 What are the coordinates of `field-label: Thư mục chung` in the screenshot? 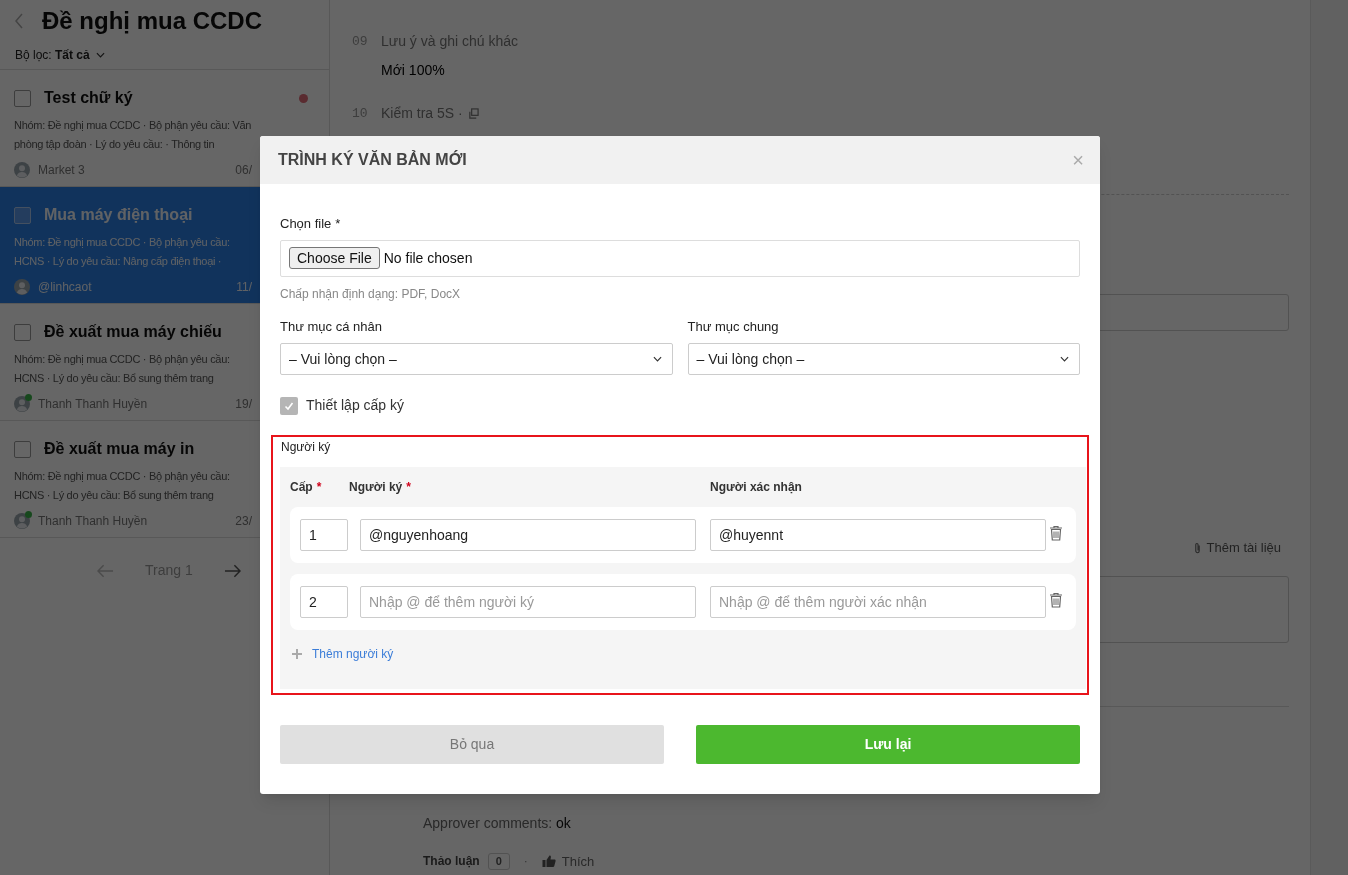 It's located at (733, 326).